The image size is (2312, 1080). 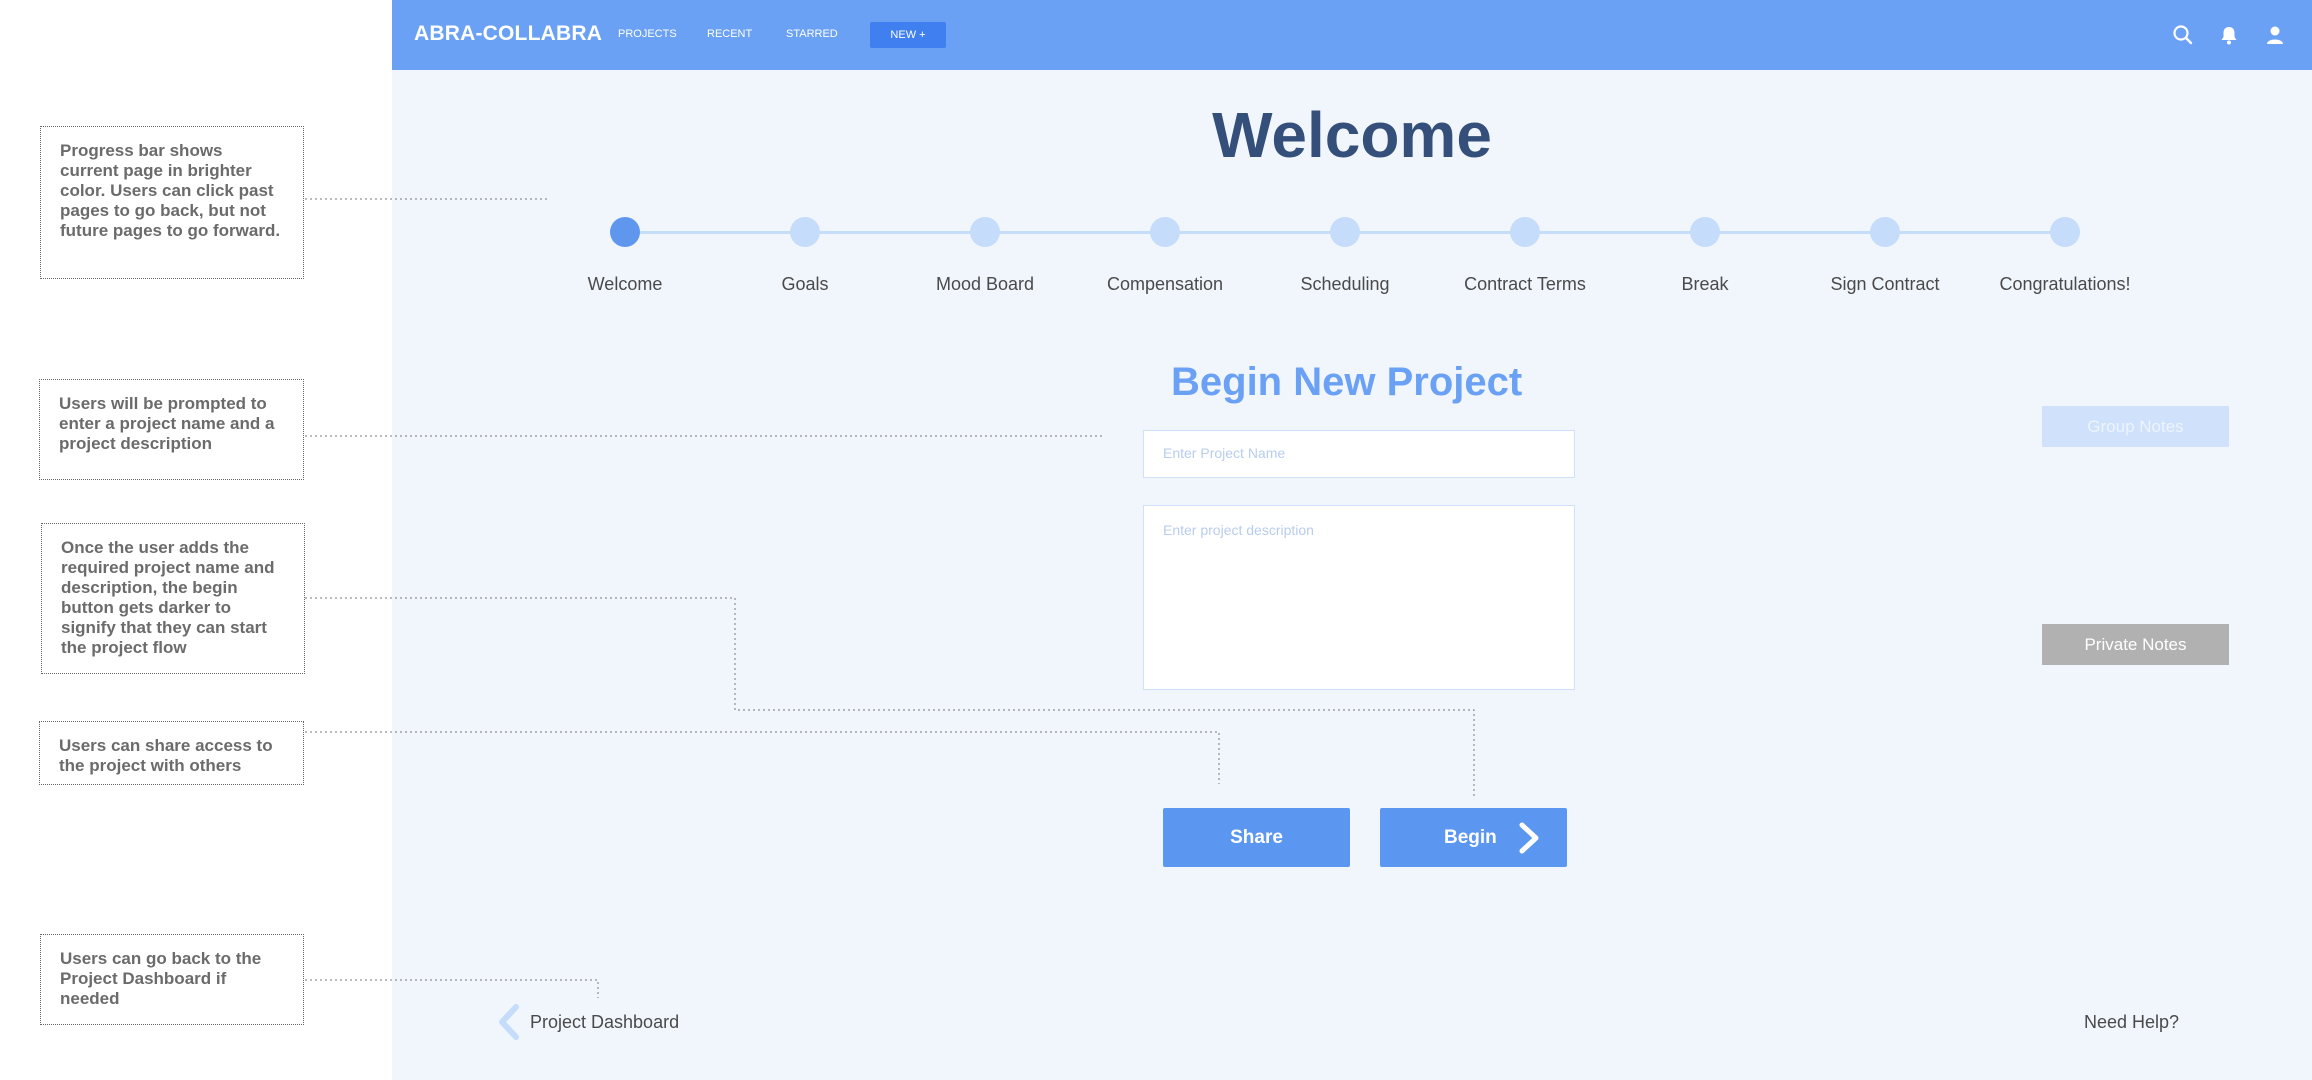 What do you see at coordinates (1359, 597) in the screenshot?
I see `project-description-input: Enter project description` at bounding box center [1359, 597].